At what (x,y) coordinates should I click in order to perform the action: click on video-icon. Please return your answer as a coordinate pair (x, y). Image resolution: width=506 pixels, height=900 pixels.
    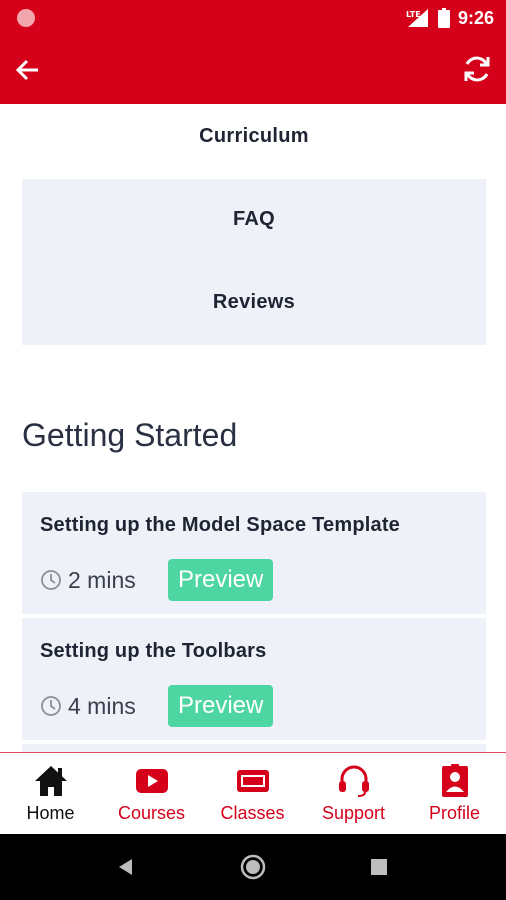
    Looking at the image, I should click on (152, 781).